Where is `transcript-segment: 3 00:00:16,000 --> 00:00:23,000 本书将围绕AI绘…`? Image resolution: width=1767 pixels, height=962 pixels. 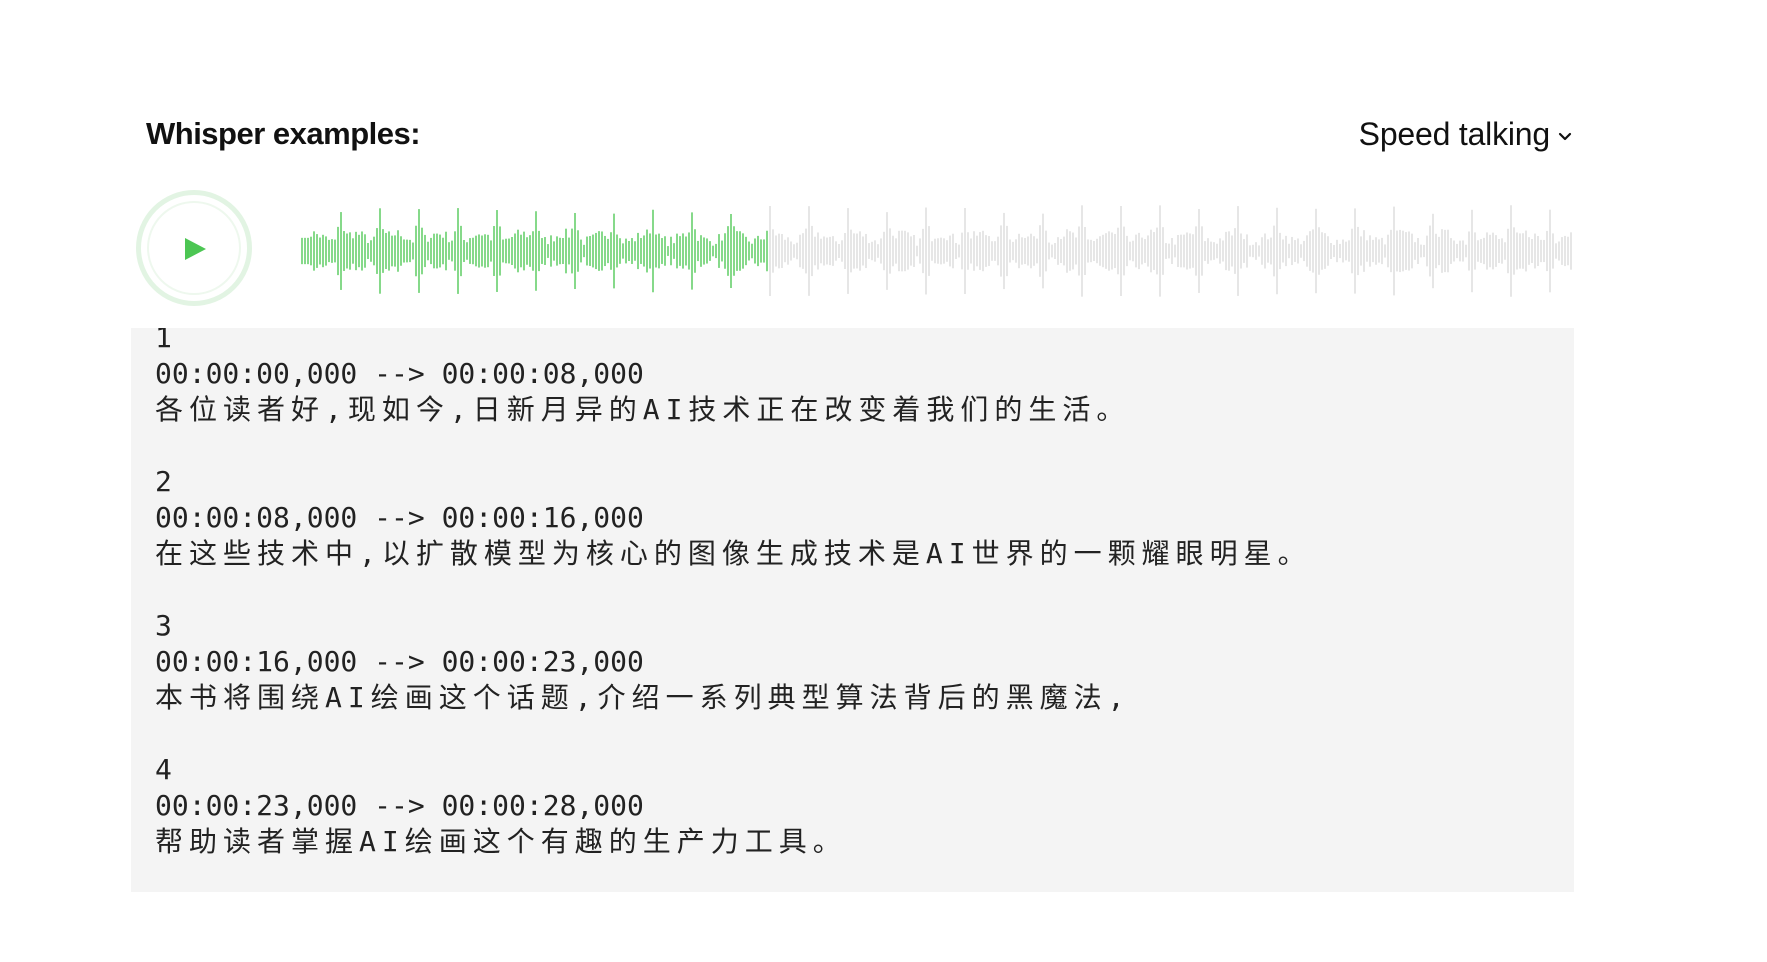
transcript-segment: 3 00:00:16,000 --> 00:00:23,000 本书将围绕AI绘… is located at coordinates (852, 662).